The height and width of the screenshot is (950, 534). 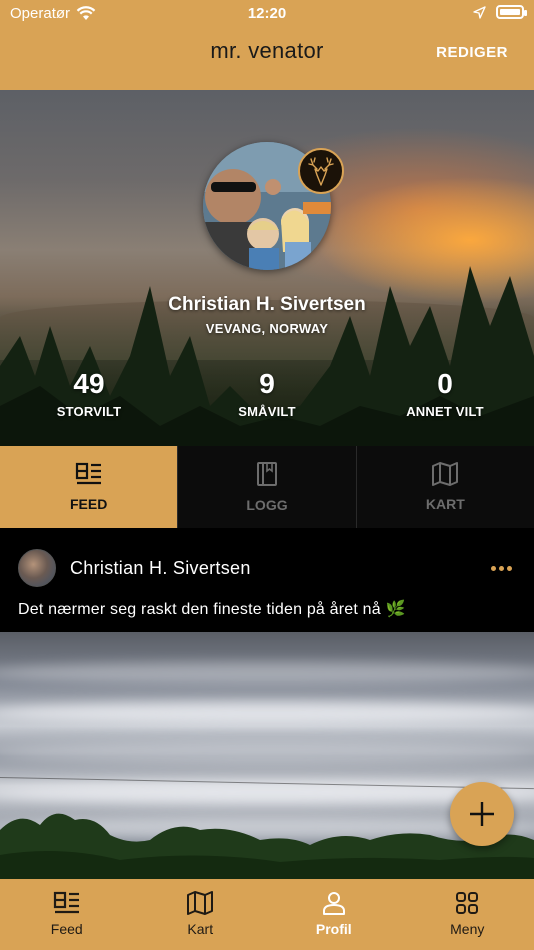 I want to click on bottom-tab-bar: Feed Kart Profil Meny, so click(x=267, y=914).